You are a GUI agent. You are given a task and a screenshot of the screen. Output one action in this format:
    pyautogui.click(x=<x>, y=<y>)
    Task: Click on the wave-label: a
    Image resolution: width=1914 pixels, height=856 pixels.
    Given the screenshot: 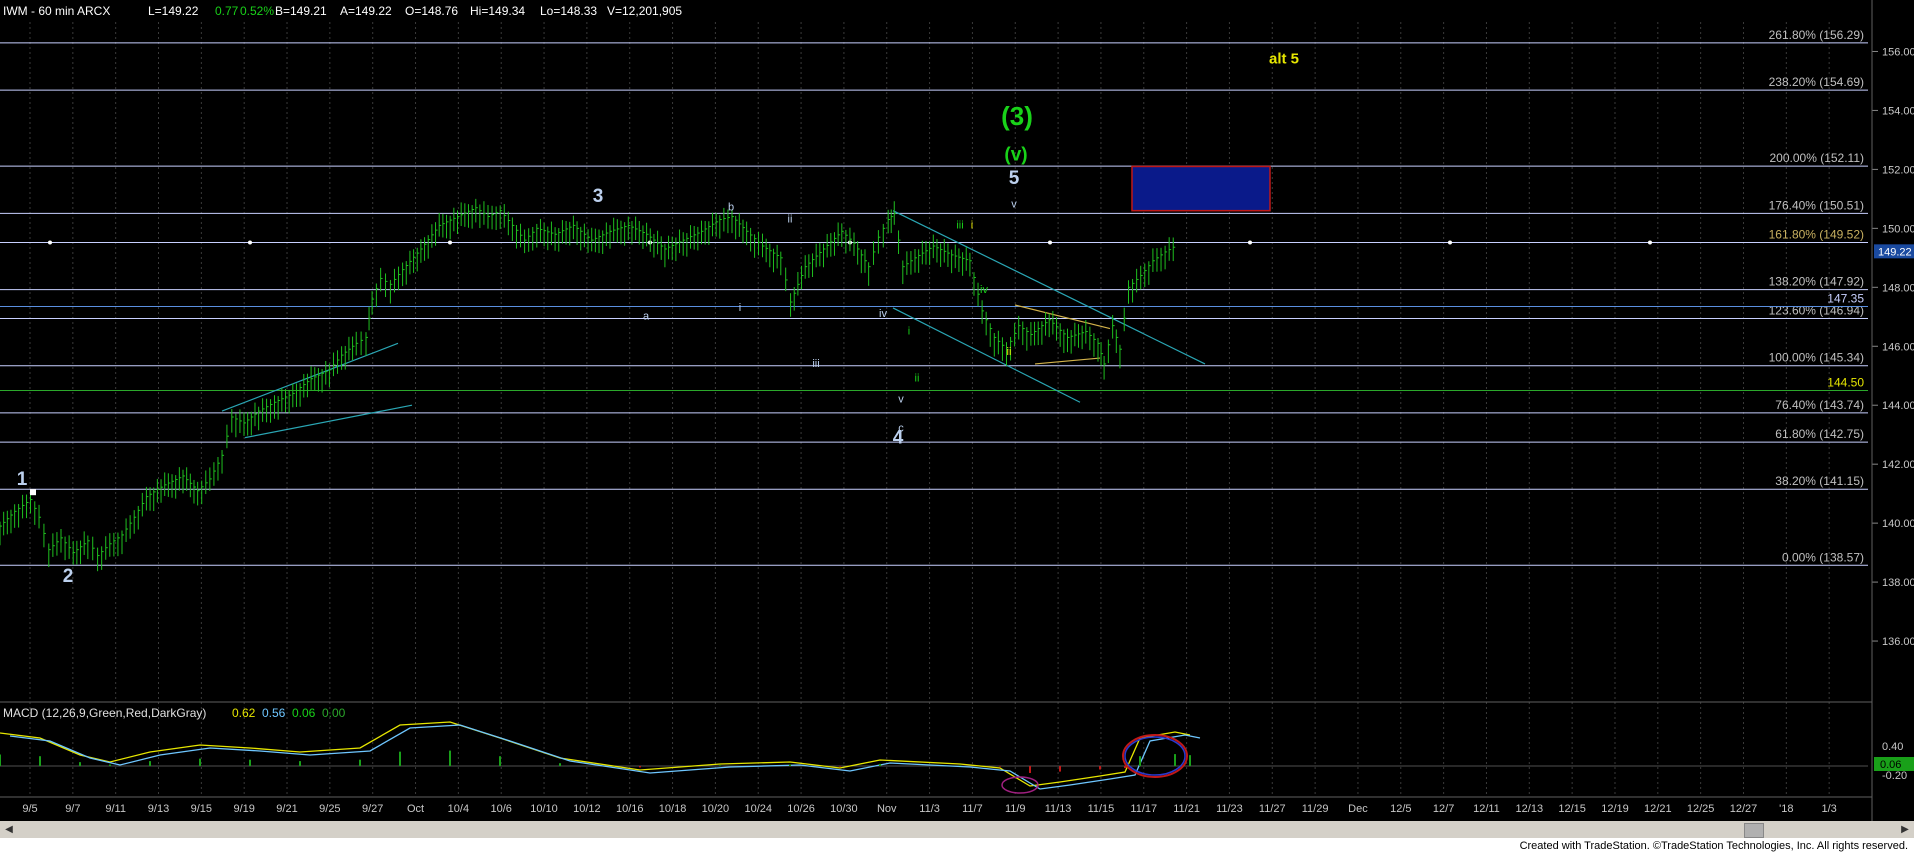 What is the action you would take?
    pyautogui.click(x=646, y=317)
    